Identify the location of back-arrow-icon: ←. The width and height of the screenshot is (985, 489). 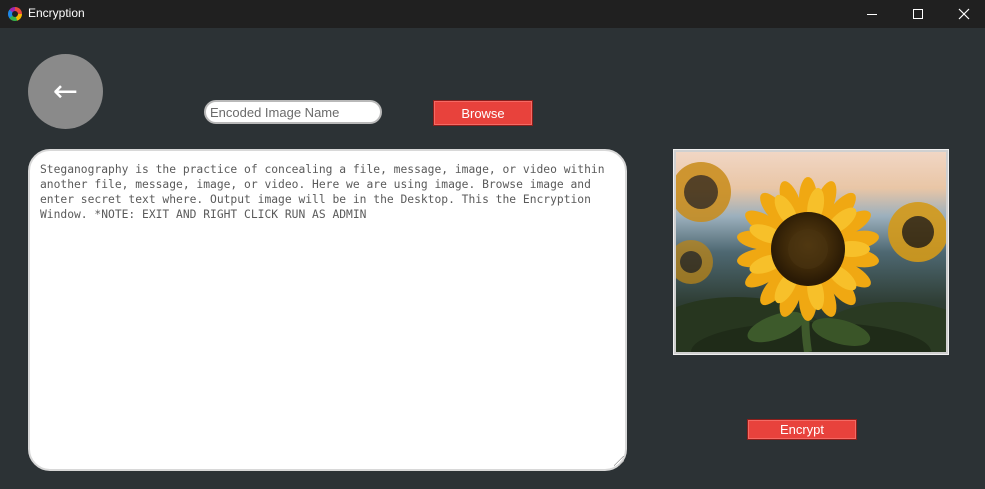
(65, 91).